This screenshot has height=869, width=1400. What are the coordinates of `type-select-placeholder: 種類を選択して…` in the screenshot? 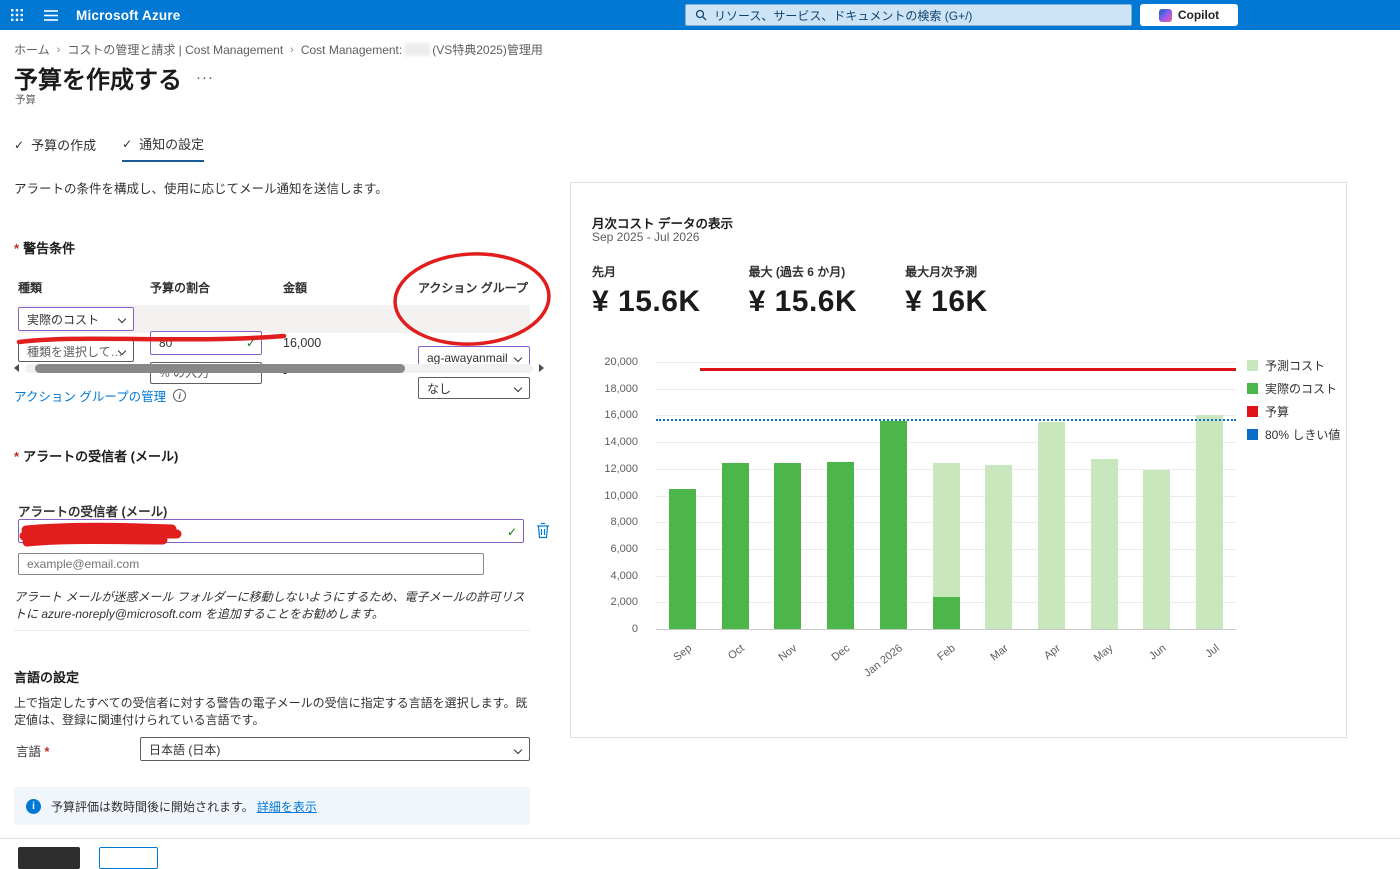 It's located at (75, 351).